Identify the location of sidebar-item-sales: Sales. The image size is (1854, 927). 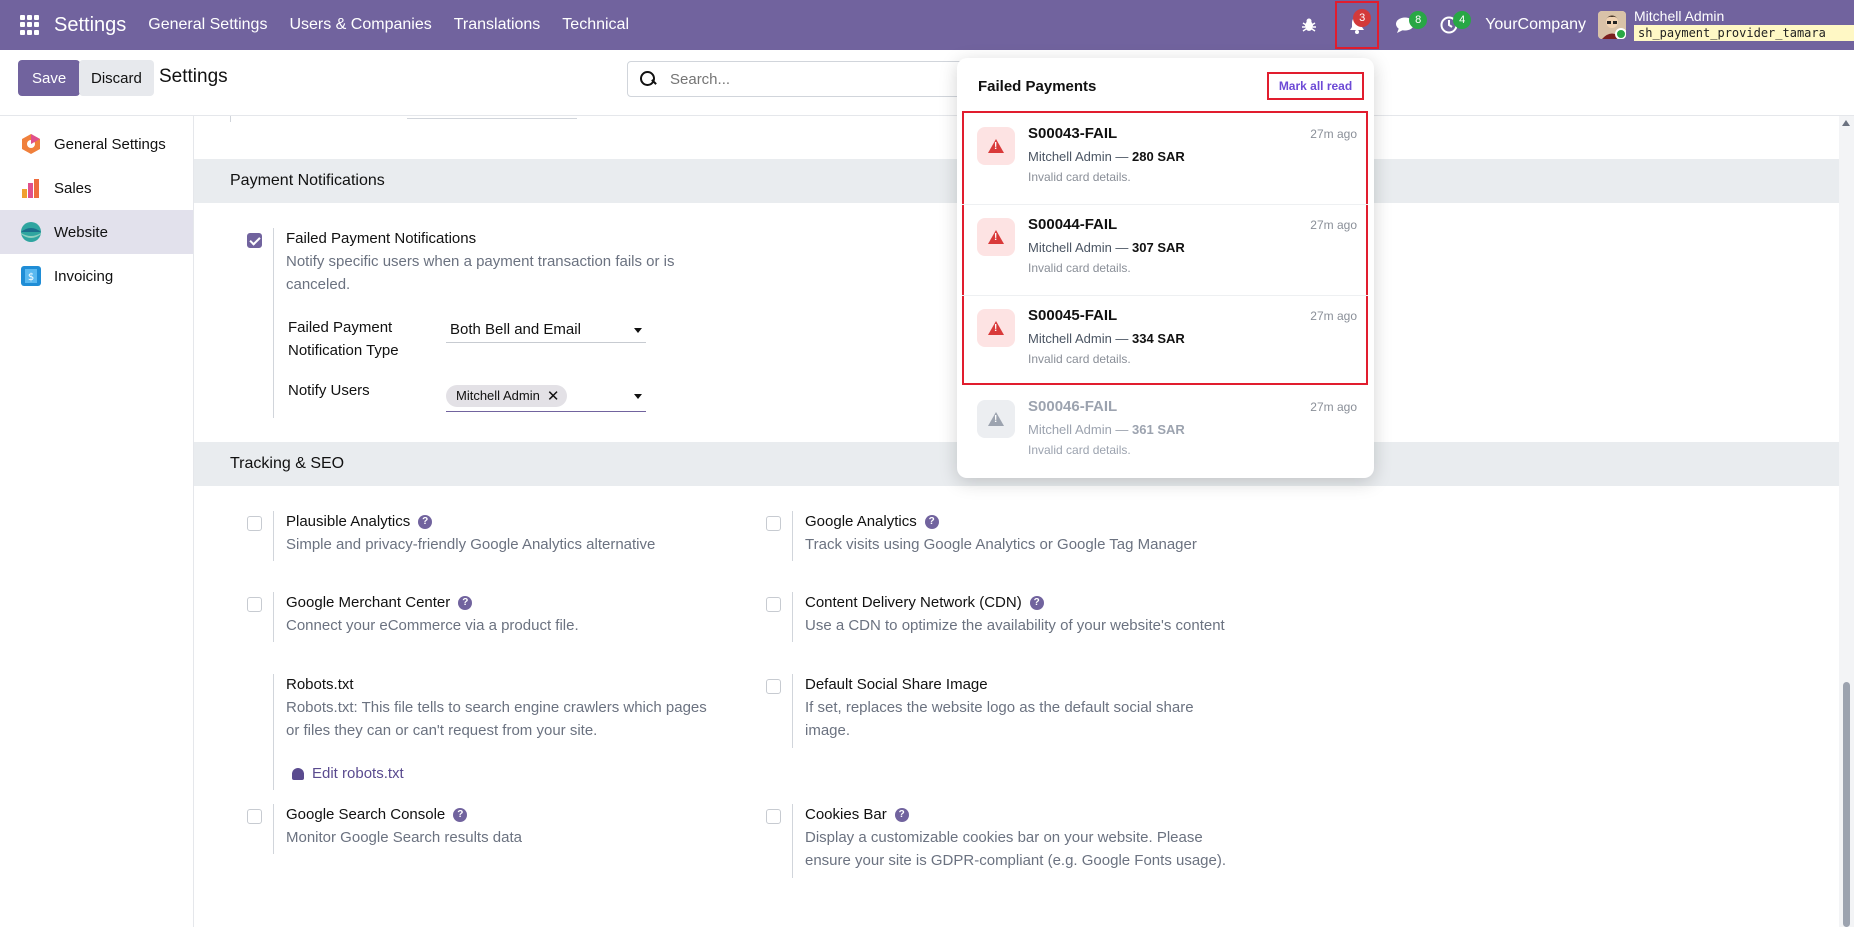
(96, 188).